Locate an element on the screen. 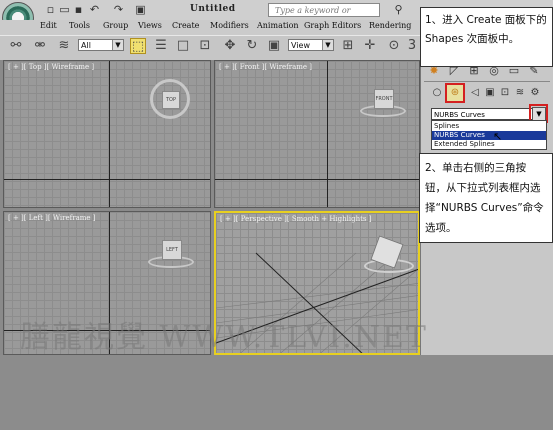 The image size is (553, 430). shape-type-list: Splines NURBS Curves Extended Splines is located at coordinates (489, 135).